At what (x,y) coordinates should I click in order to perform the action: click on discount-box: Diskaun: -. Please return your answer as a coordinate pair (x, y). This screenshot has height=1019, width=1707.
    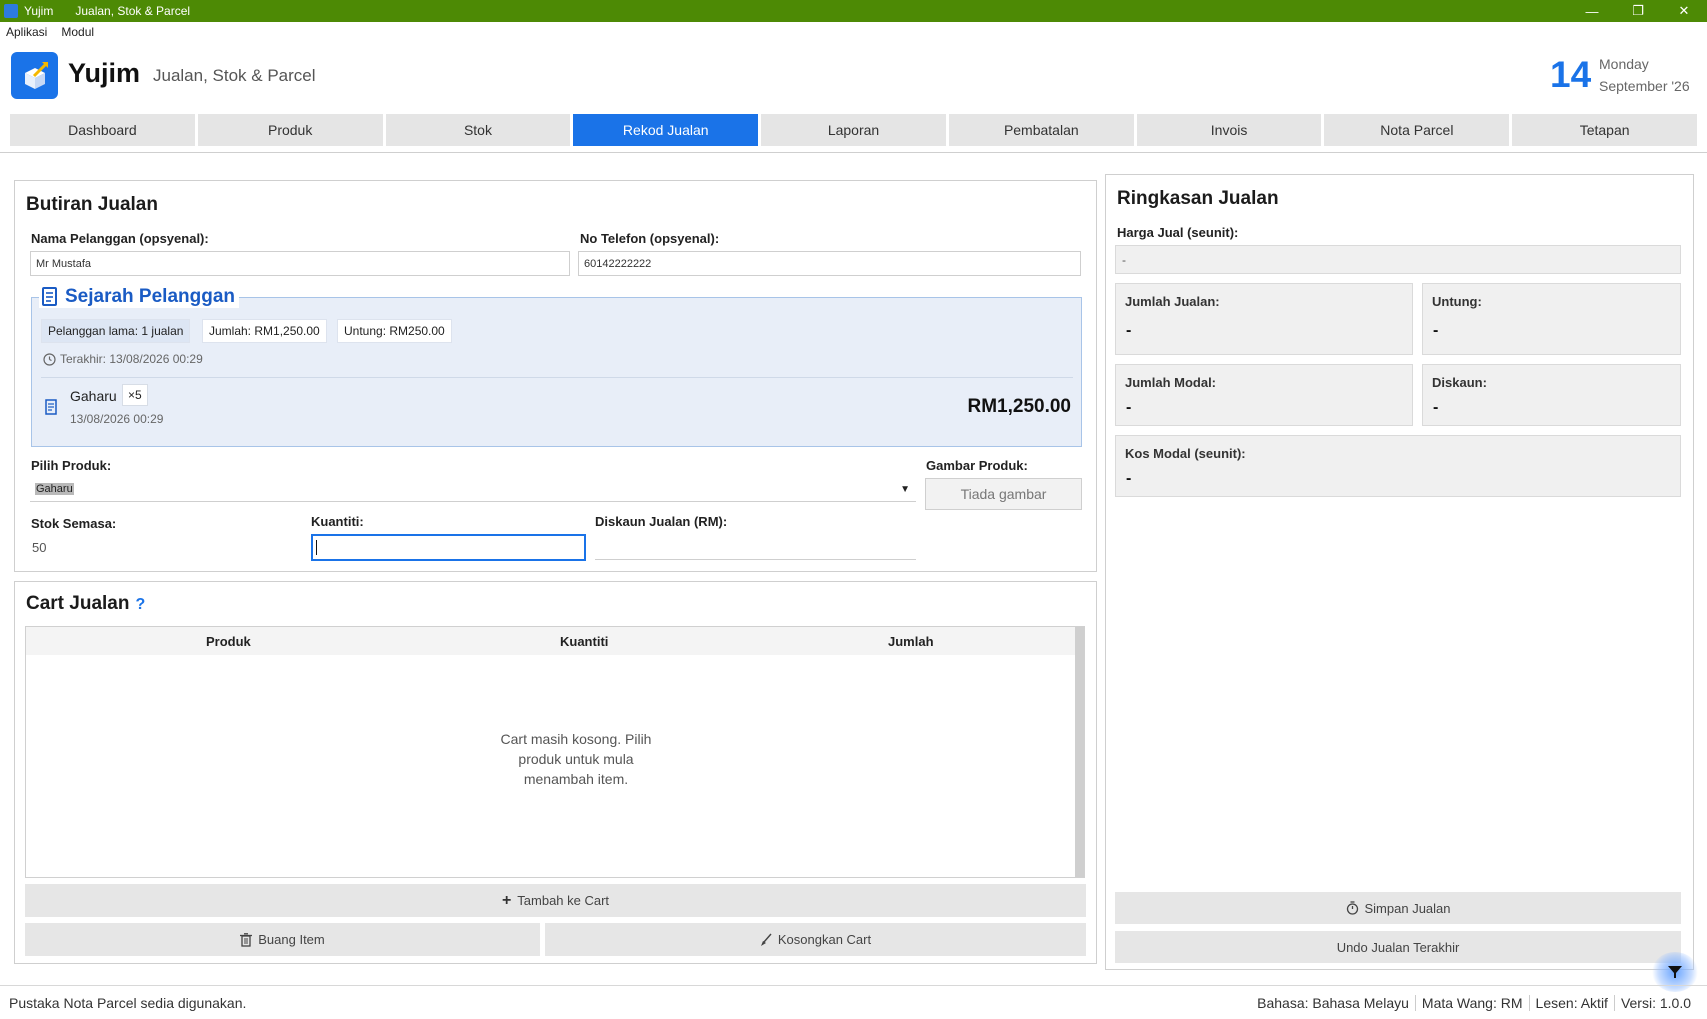
    Looking at the image, I should click on (1551, 395).